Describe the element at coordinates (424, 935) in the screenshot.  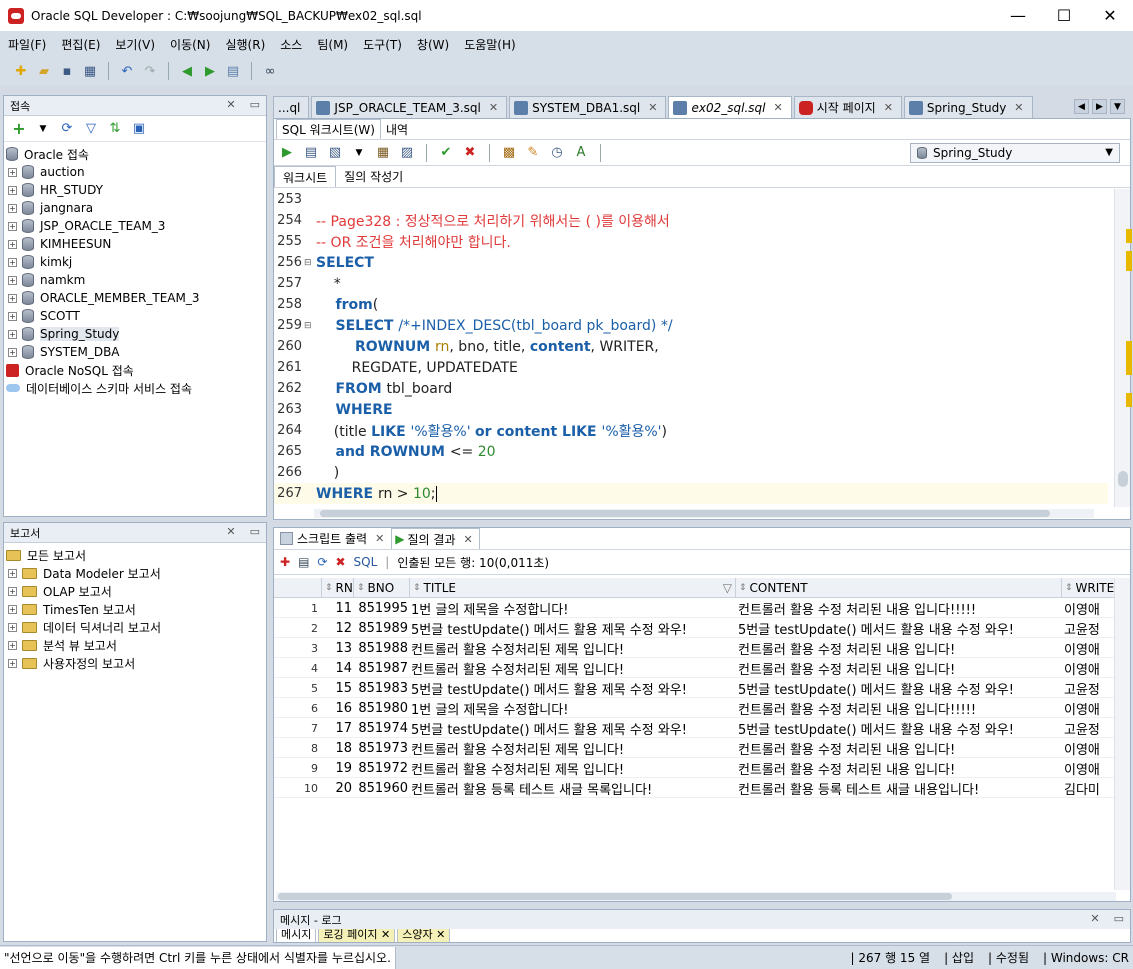
I see `tab-third: 스양자 ✕` at that location.